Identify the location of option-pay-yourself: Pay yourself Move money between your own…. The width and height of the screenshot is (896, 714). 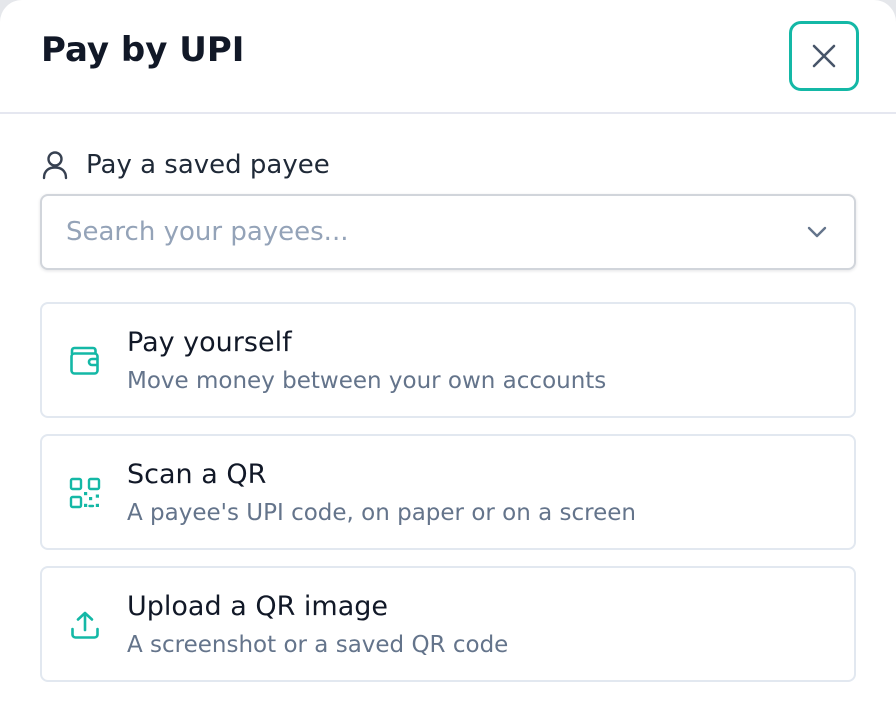
(448, 360).